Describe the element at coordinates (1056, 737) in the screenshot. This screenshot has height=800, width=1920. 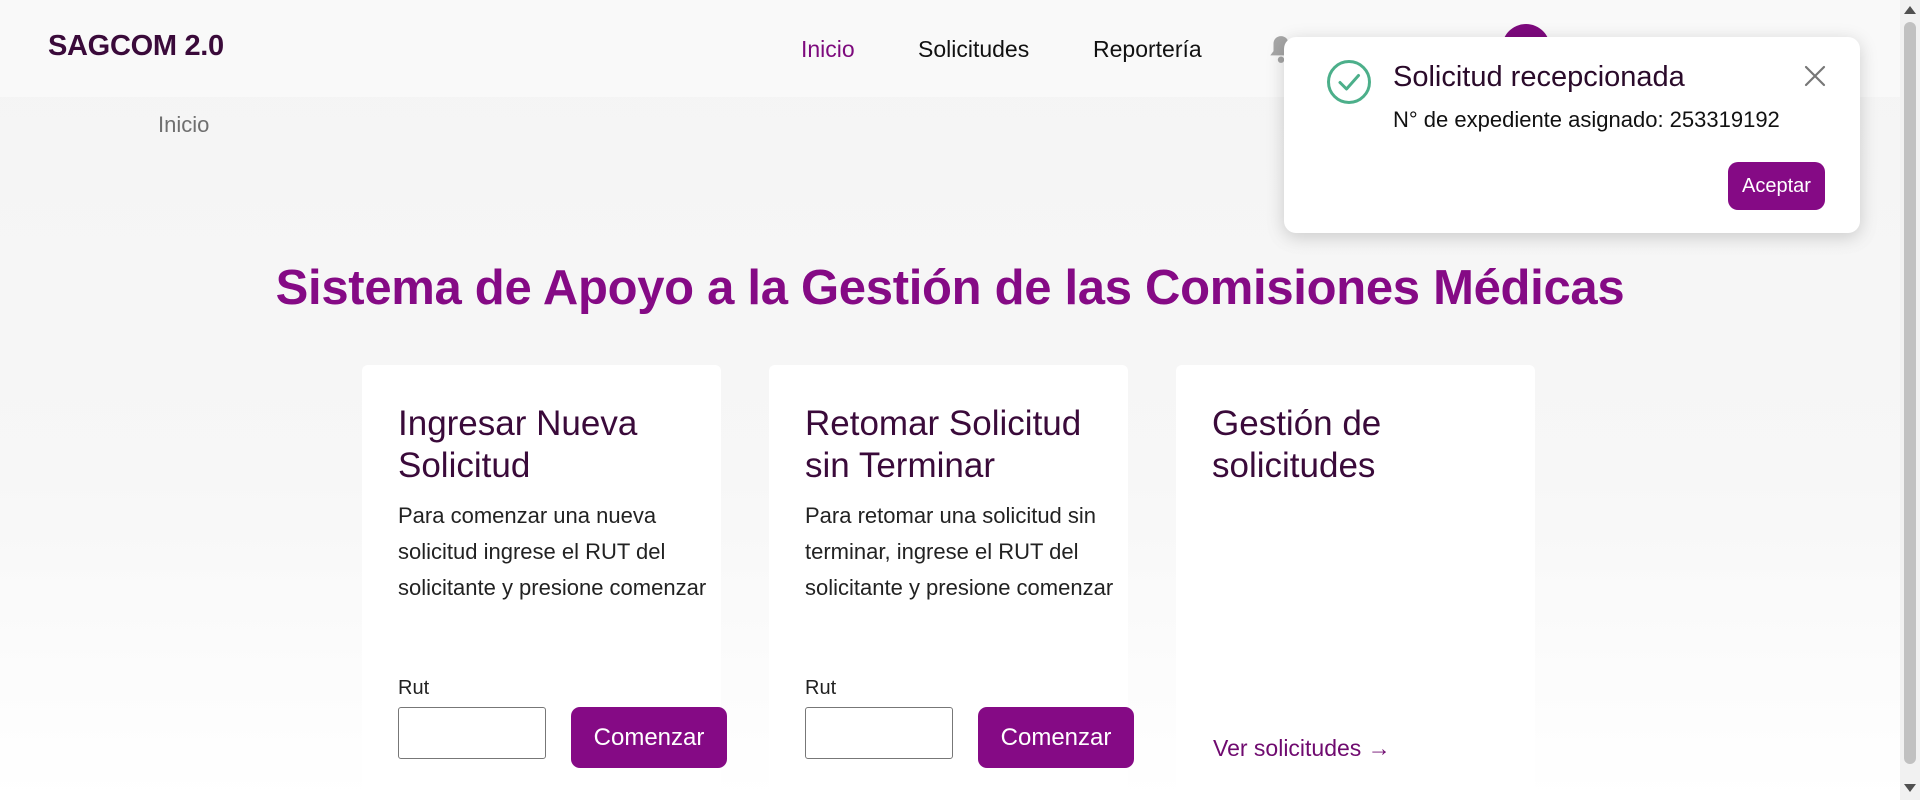
I see `start-resume-button: Comenzar` at that location.